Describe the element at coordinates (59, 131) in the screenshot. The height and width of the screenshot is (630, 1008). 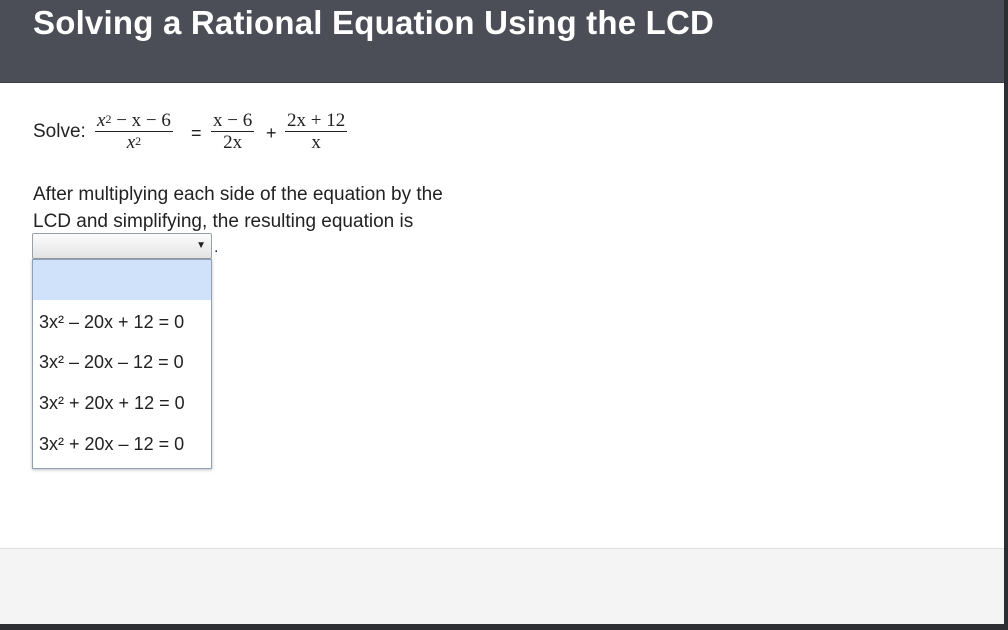
I see `solve-label: Solve:` at that location.